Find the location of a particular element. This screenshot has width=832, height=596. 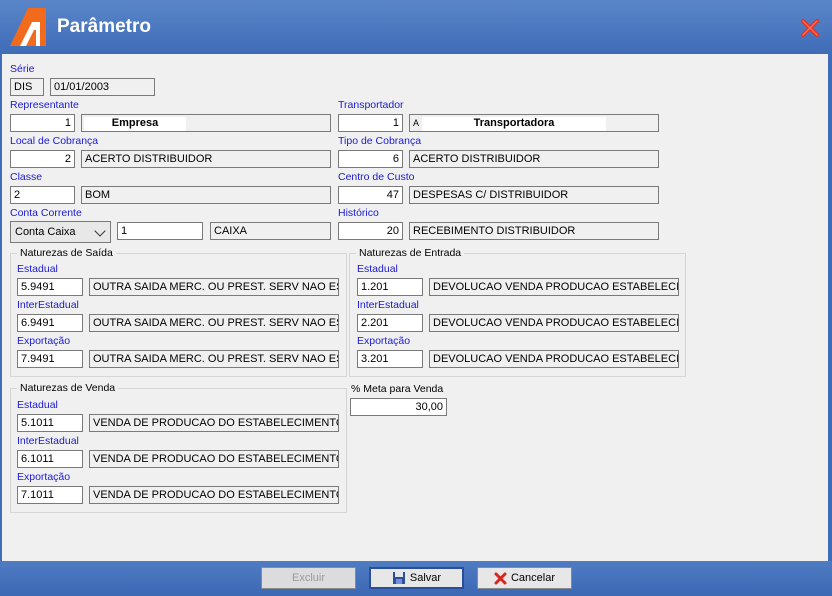

entrada-exportacao-code-field: 3.201 is located at coordinates (390, 359).